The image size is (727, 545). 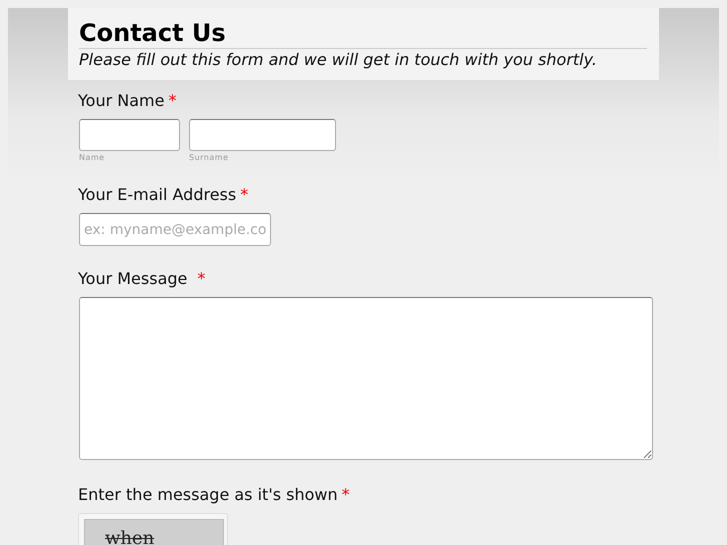 What do you see at coordinates (157, 194) in the screenshot?
I see `field-label: Your E-mail Address` at bounding box center [157, 194].